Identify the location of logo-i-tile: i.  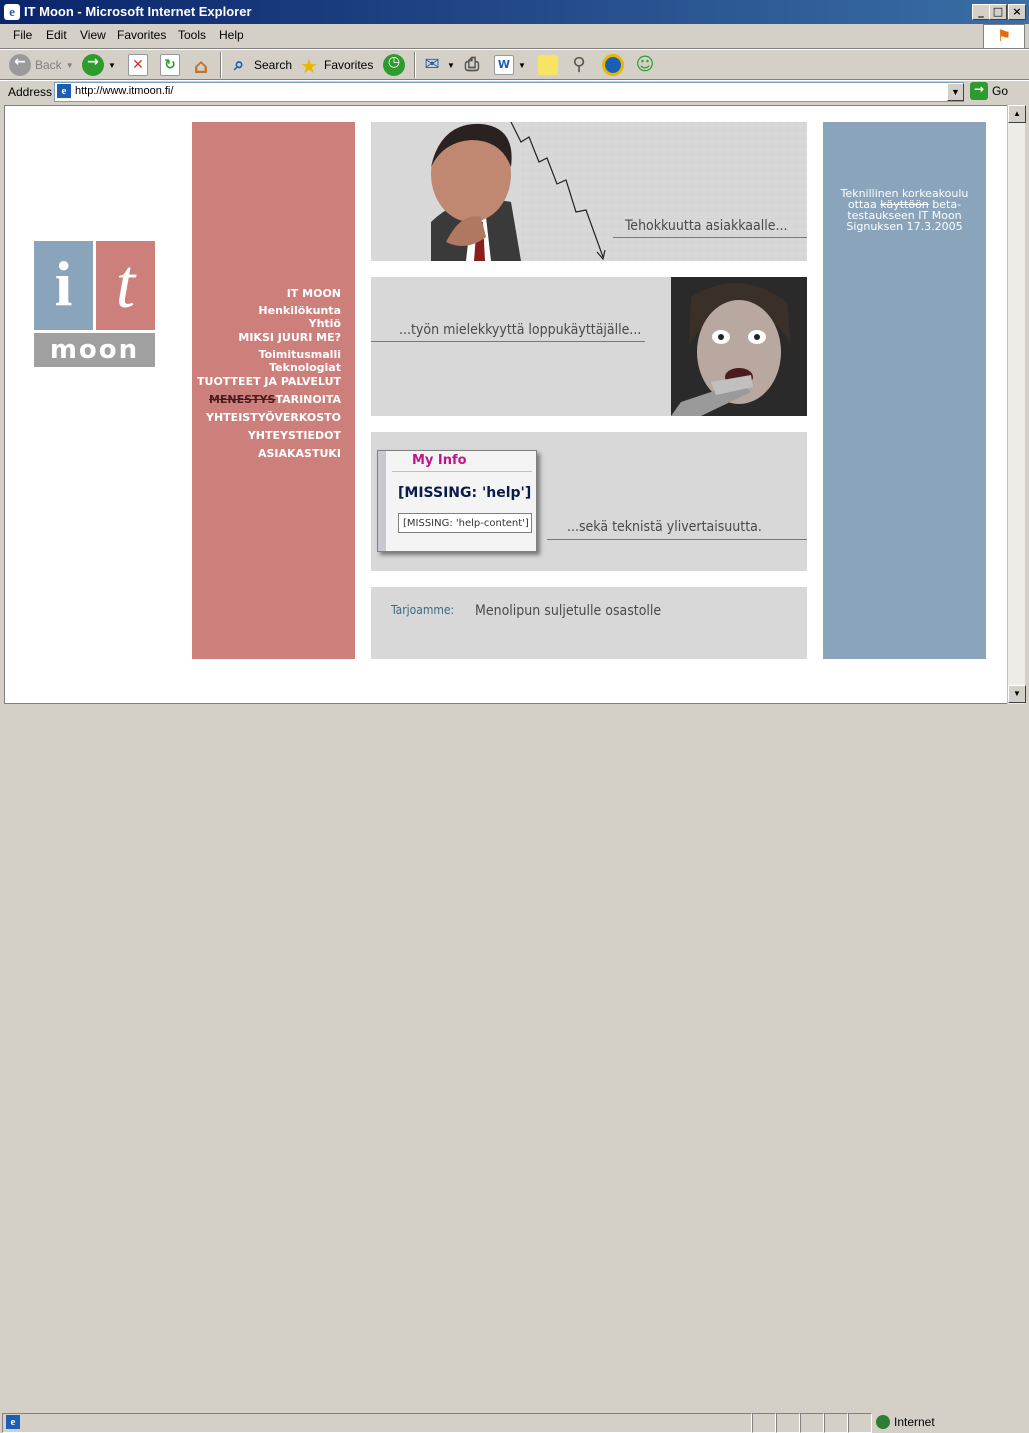
(63, 285).